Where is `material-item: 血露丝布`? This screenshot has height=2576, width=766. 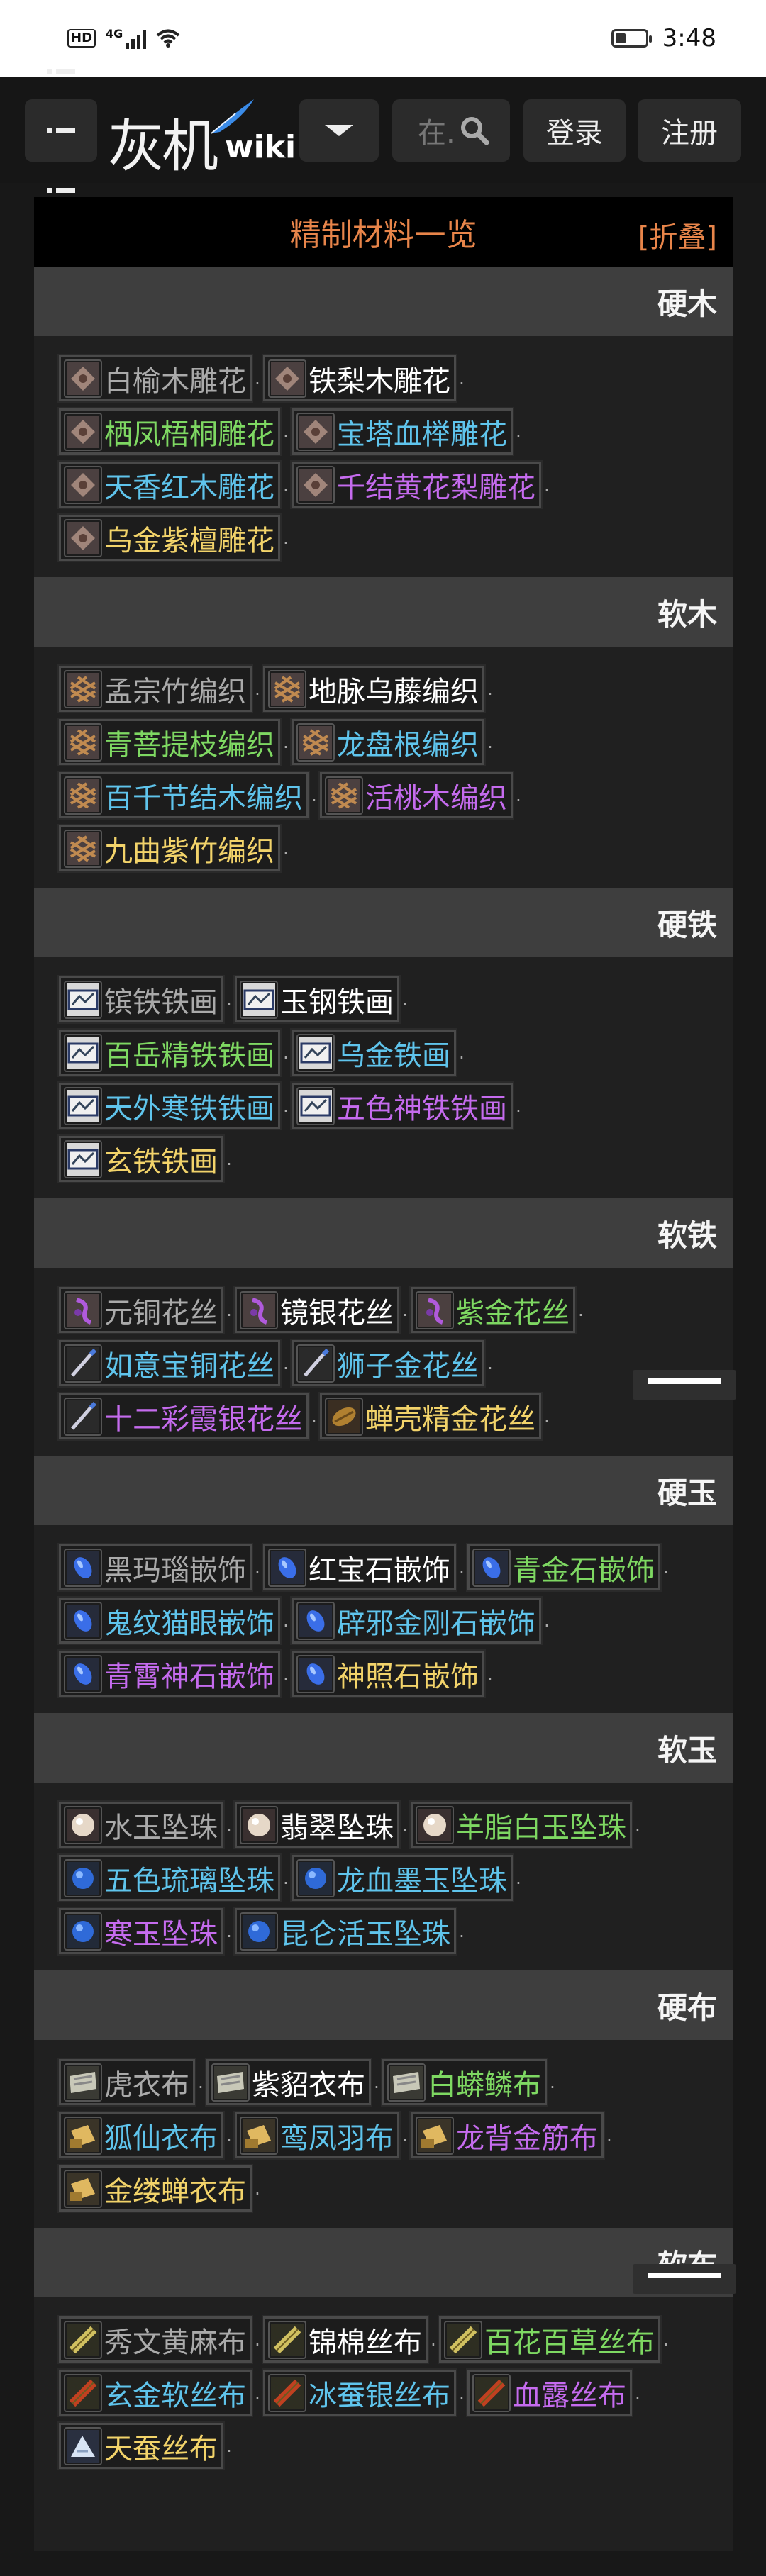
material-item: 血露丝布 is located at coordinates (549, 2392).